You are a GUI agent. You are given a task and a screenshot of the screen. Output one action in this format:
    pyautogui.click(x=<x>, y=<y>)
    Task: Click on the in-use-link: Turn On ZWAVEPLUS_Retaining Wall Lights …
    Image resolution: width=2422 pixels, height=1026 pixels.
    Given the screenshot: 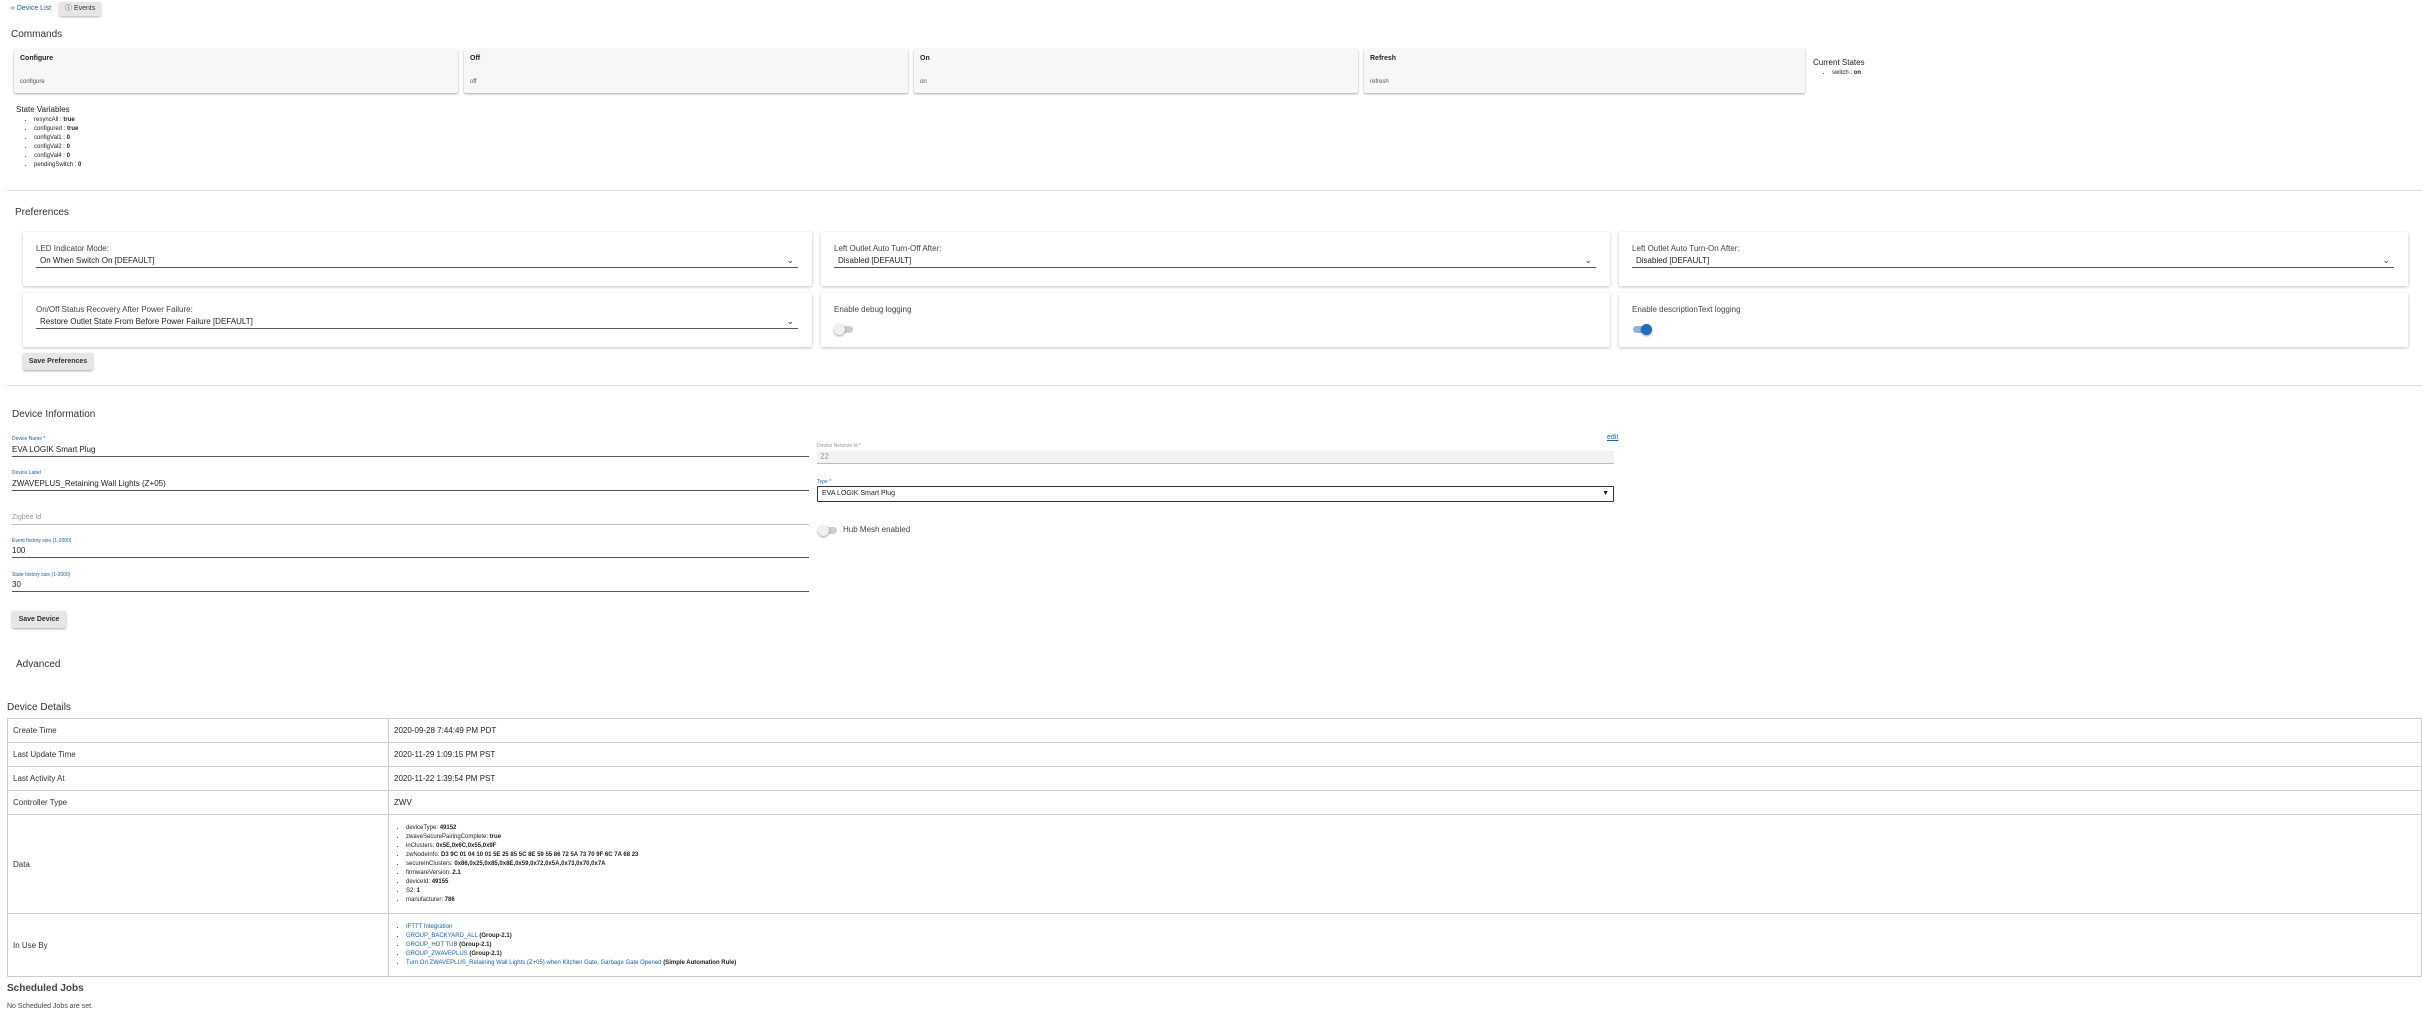 What is the action you would take?
    pyautogui.click(x=534, y=963)
    